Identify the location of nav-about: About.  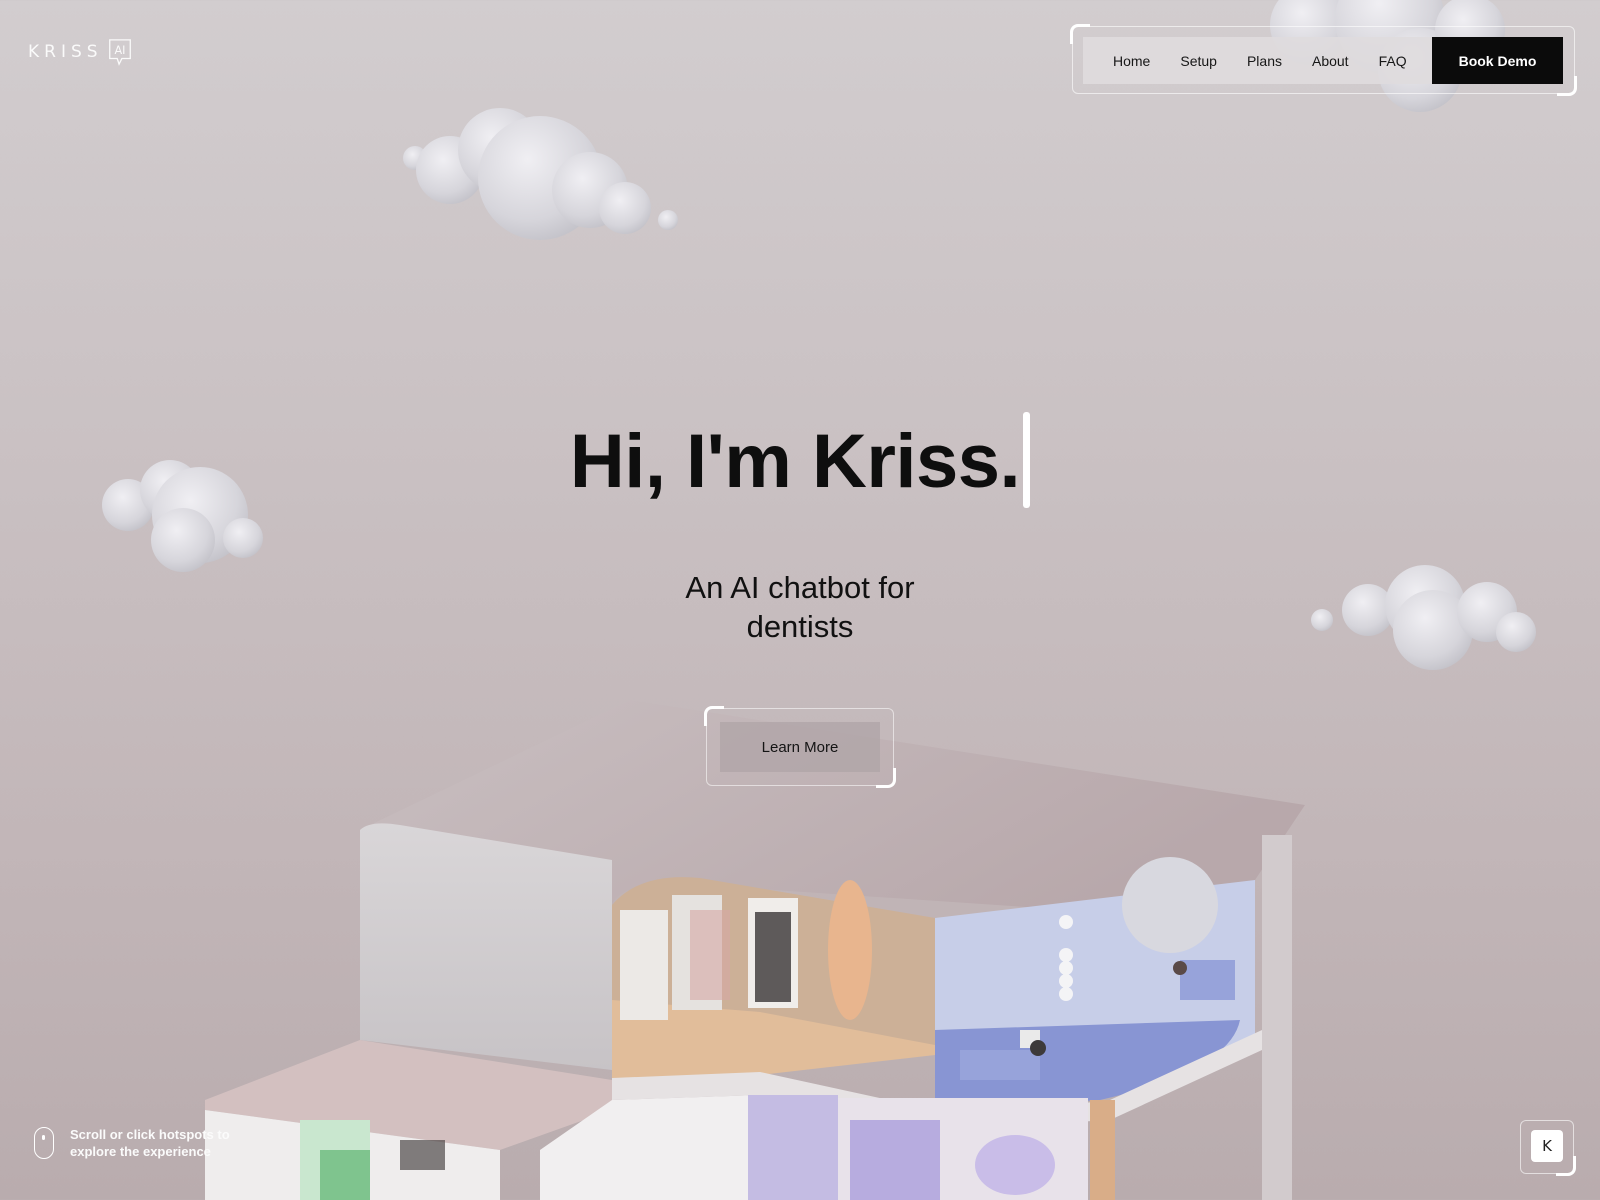
(1330, 61).